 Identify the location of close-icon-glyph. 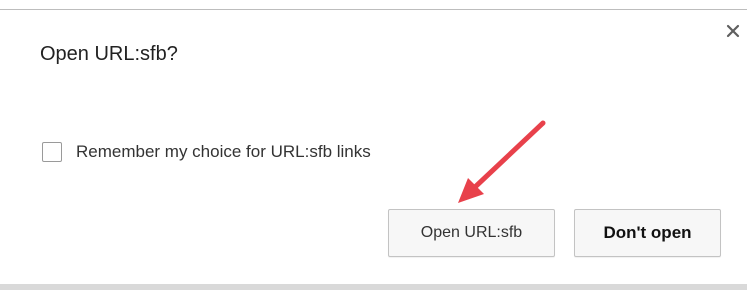
(733, 31).